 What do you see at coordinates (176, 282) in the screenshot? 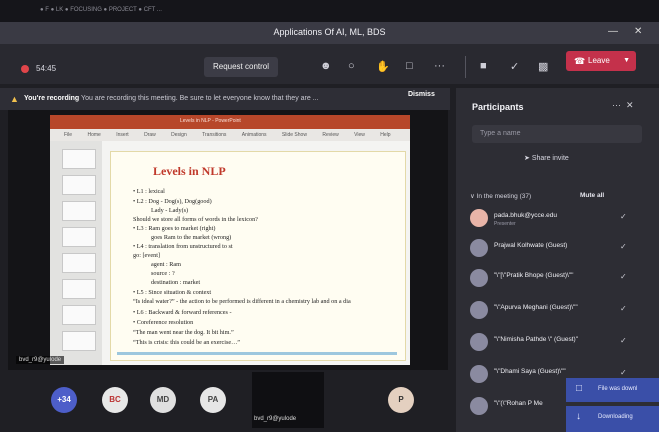
I see `slide-line: destination : market` at bounding box center [176, 282].